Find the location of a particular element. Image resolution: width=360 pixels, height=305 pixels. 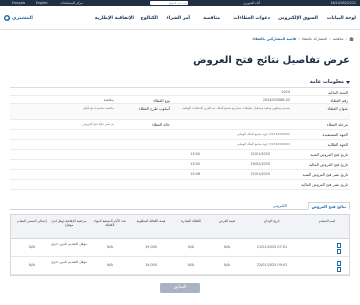

nav-marketplace: السوق الإلكتروني is located at coordinates (298, 18).